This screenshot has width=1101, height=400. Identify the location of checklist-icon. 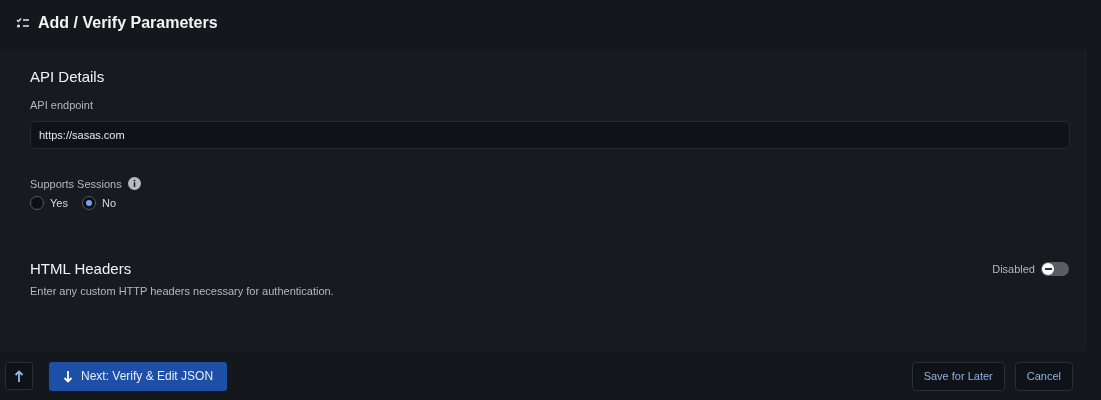
(23, 23).